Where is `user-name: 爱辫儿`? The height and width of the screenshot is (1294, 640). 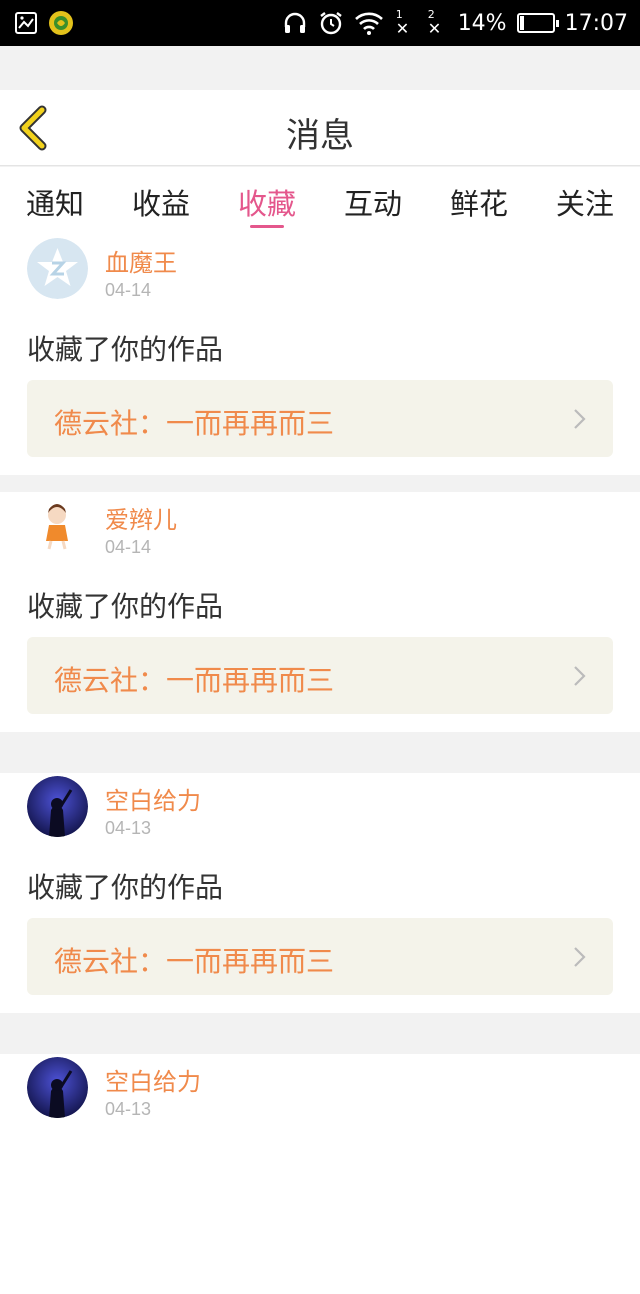 user-name: 爱辫儿 is located at coordinates (141, 517).